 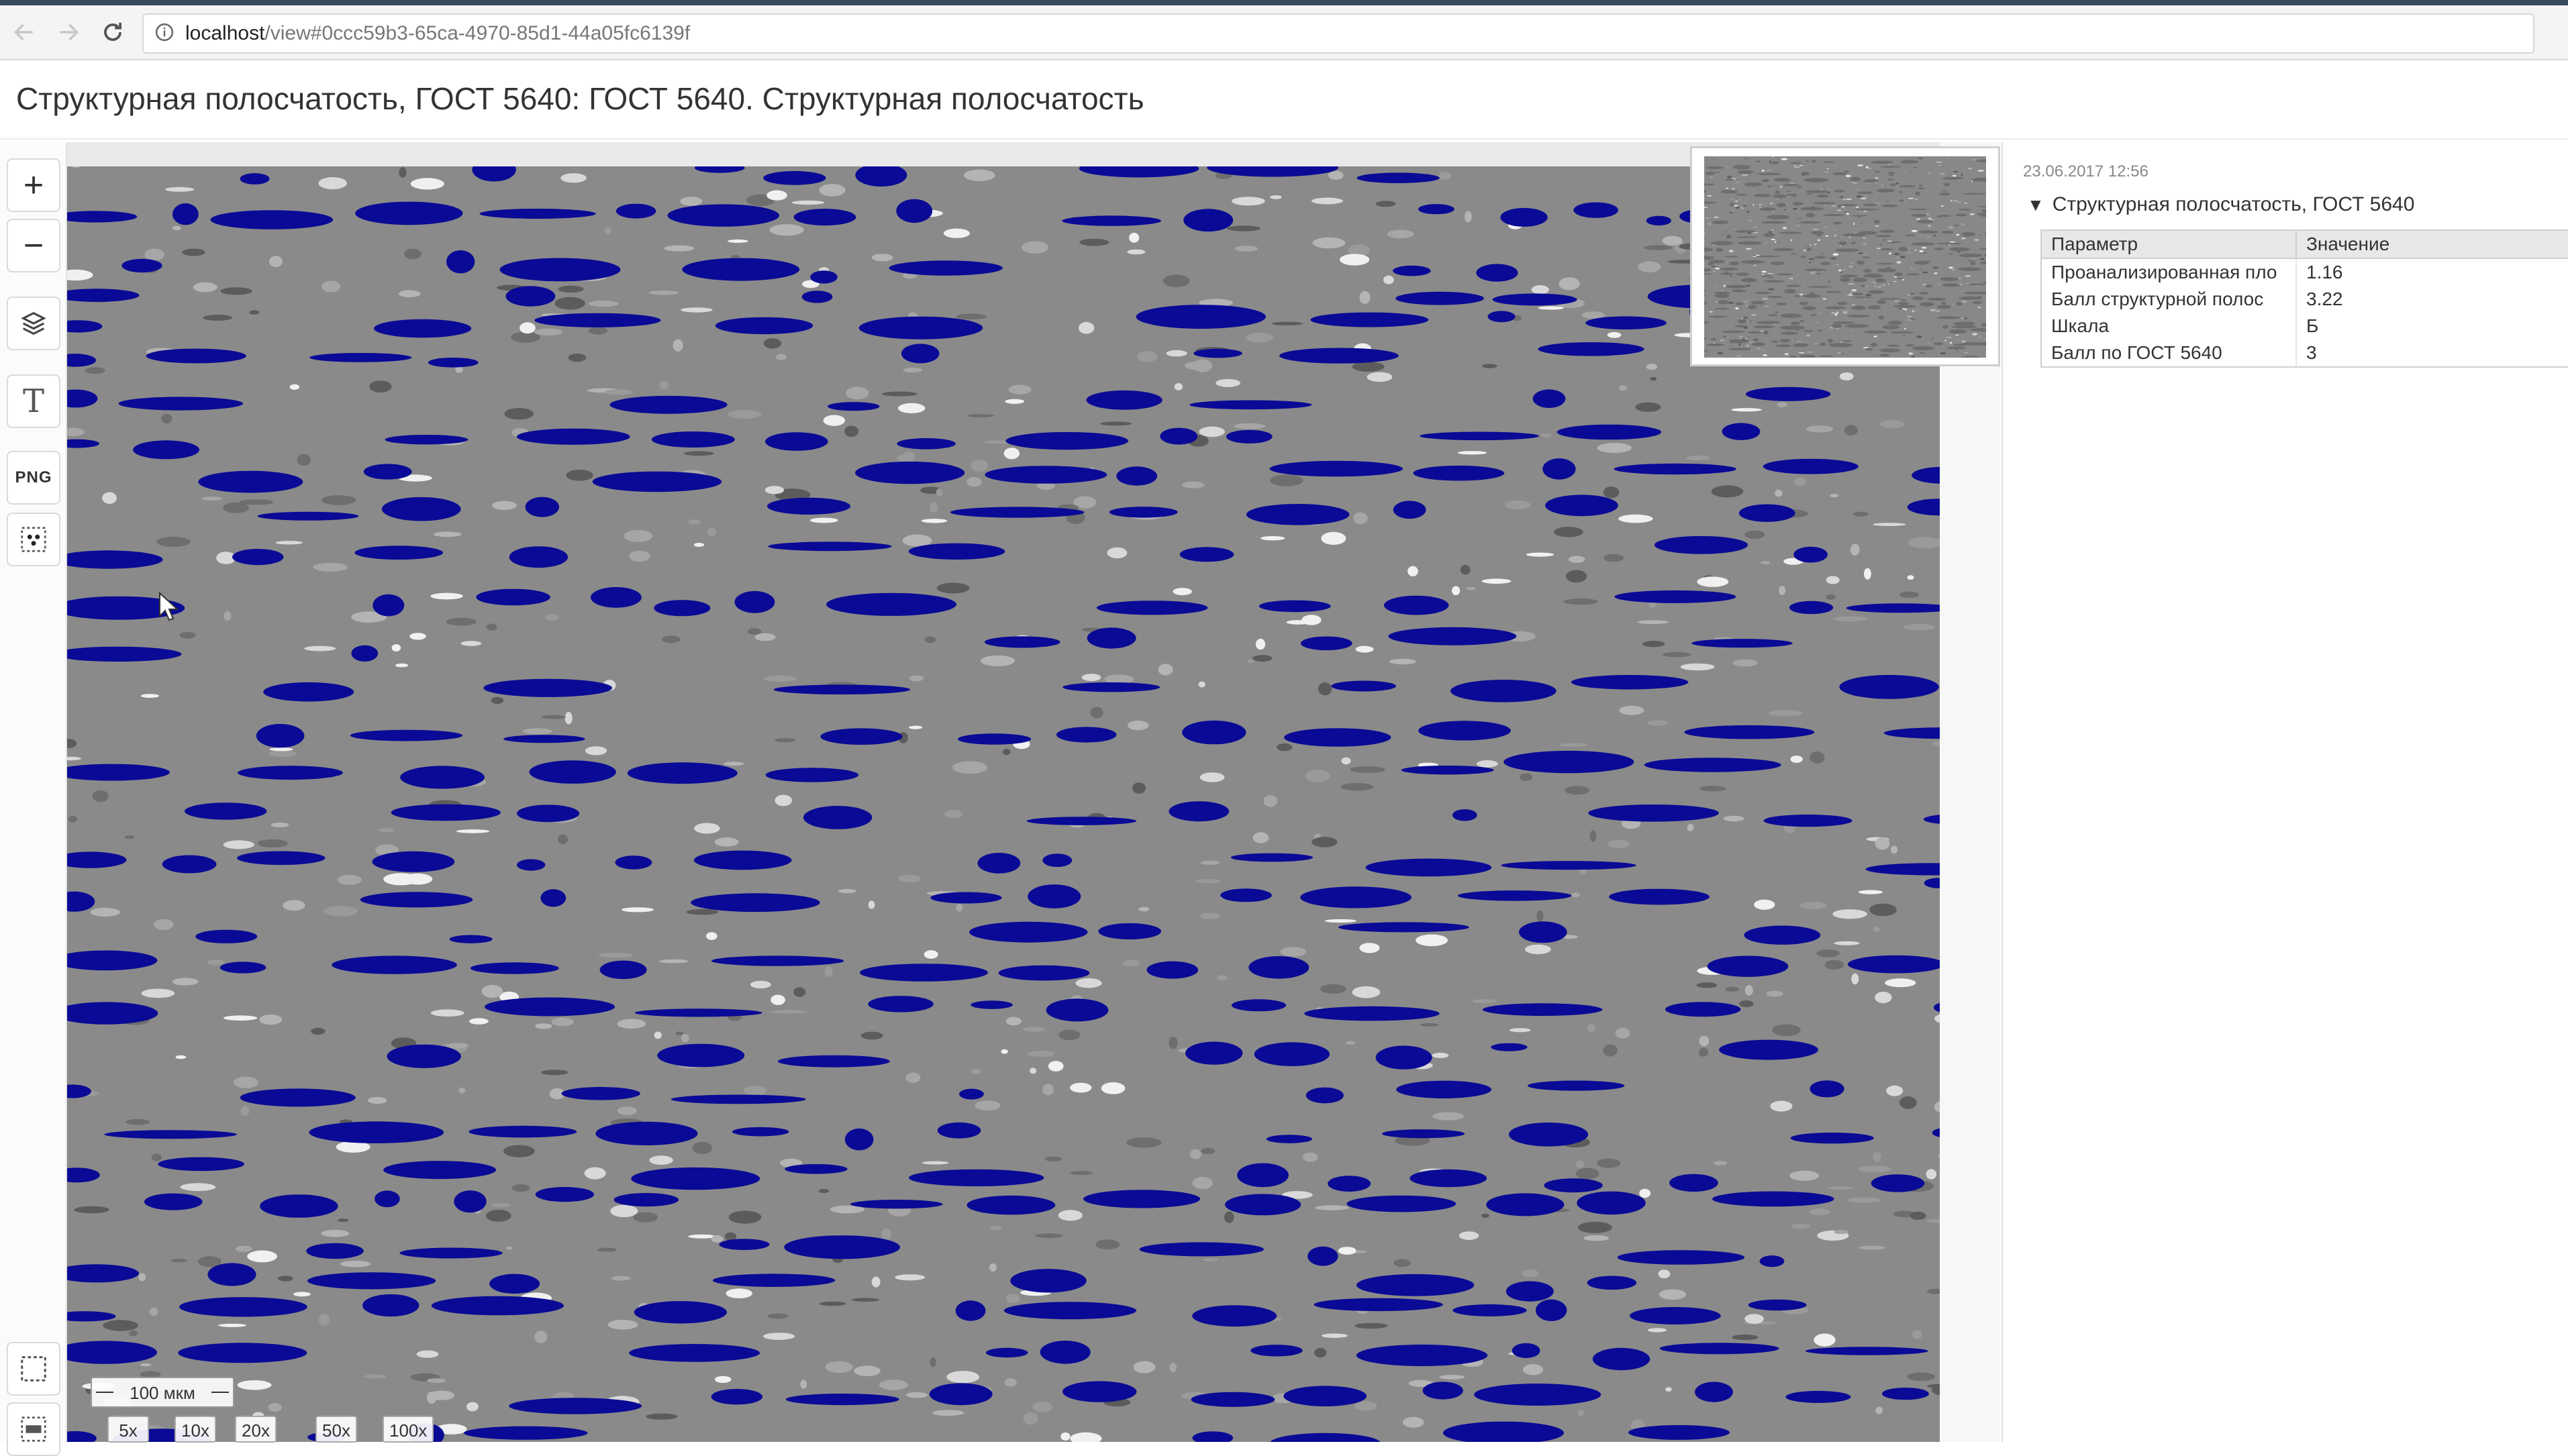 I want to click on table-row: Балл по ГОСТ 5640 3, so click(x=2304, y=354).